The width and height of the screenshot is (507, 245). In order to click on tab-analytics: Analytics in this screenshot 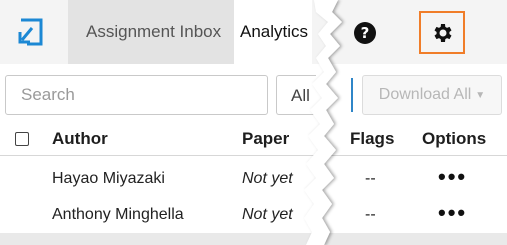, I will do `click(273, 32)`.